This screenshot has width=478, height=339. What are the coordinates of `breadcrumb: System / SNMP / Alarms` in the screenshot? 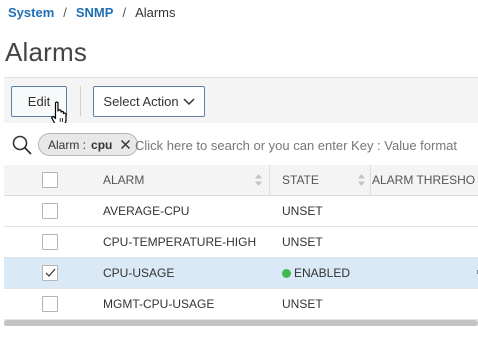 It's located at (92, 12).